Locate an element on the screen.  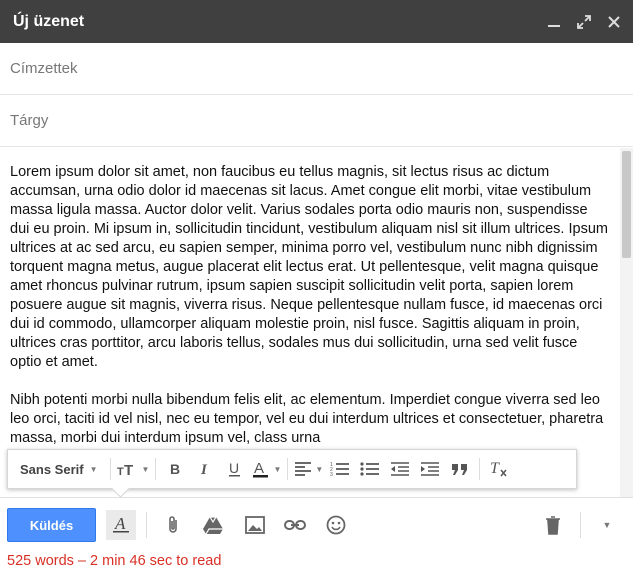
italic-button: I is located at coordinates (205, 469).